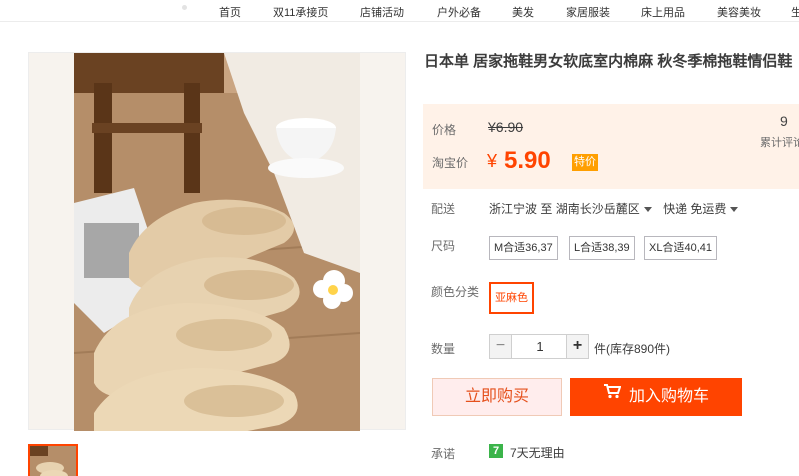  What do you see at coordinates (612, 395) in the screenshot?
I see `cart-icon` at bounding box center [612, 395].